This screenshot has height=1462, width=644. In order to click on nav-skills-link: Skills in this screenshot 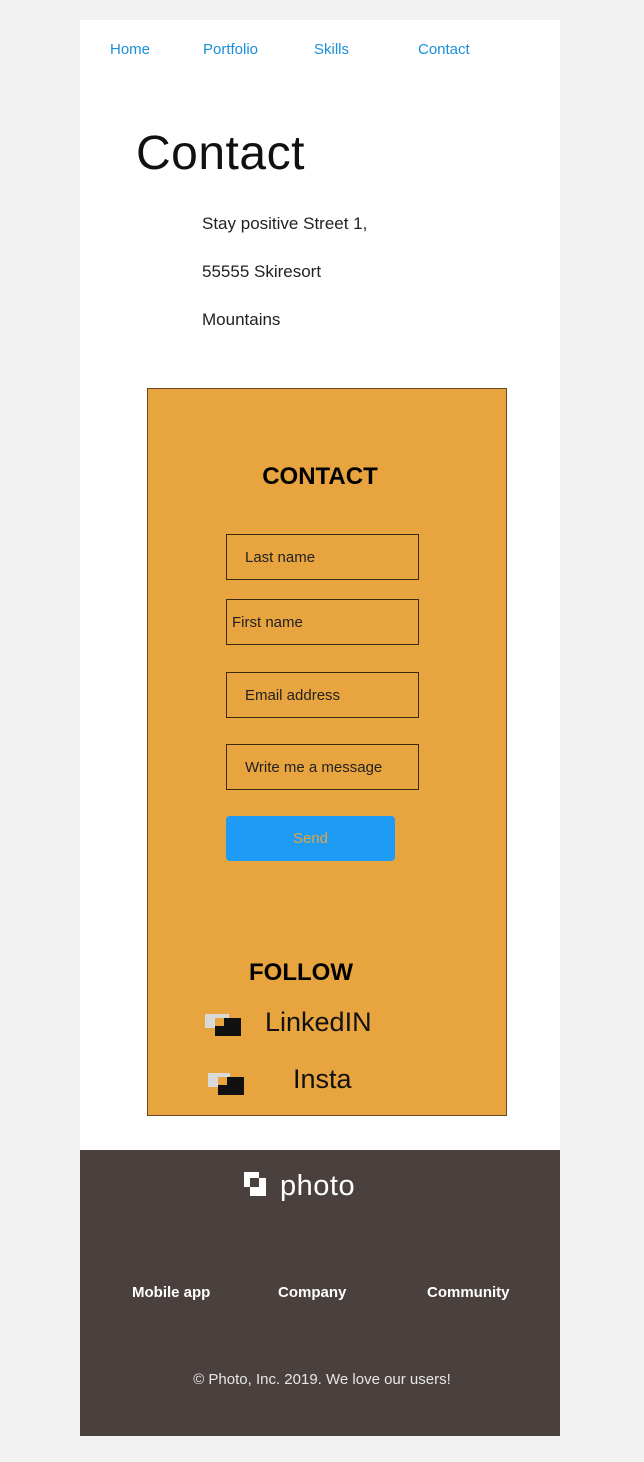, I will do `click(331, 49)`.